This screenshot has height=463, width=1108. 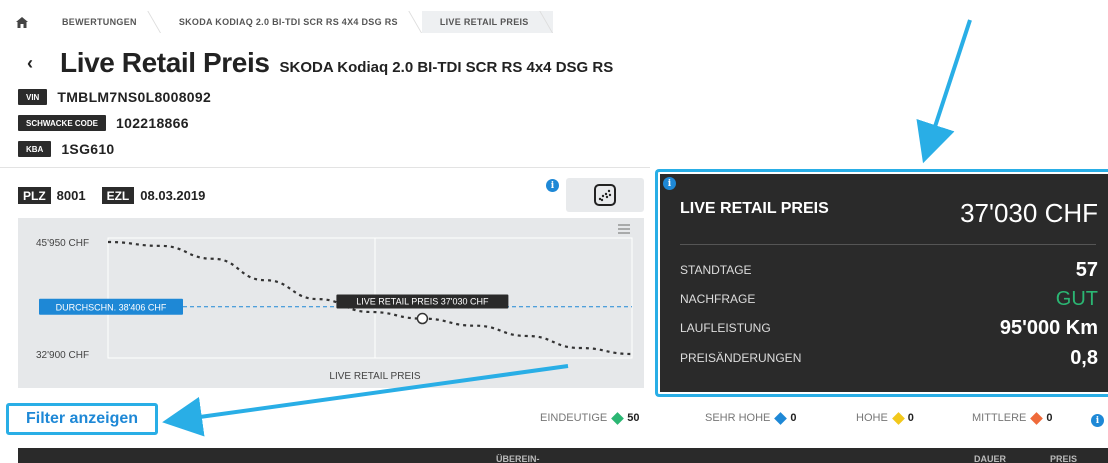 I want to click on panel-divider, so click(x=888, y=244).